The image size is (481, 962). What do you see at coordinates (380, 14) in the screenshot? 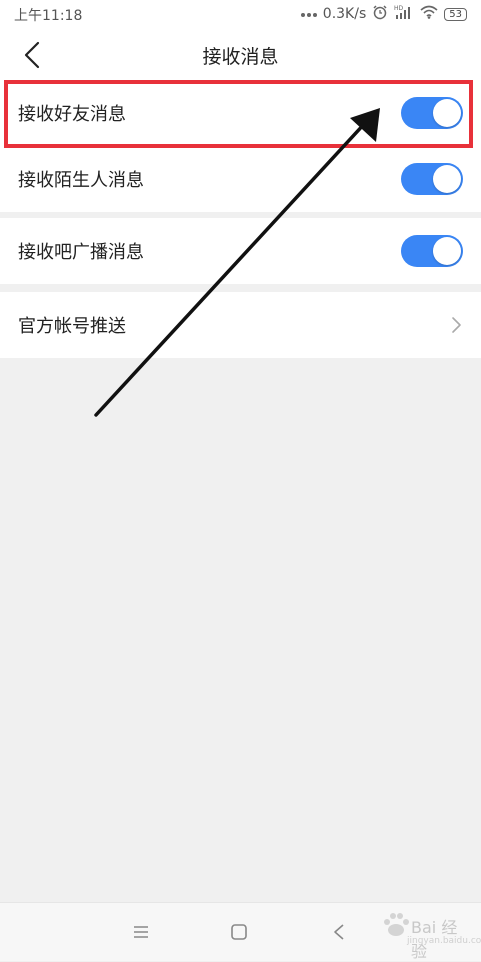
I see `alarm-icon` at bounding box center [380, 14].